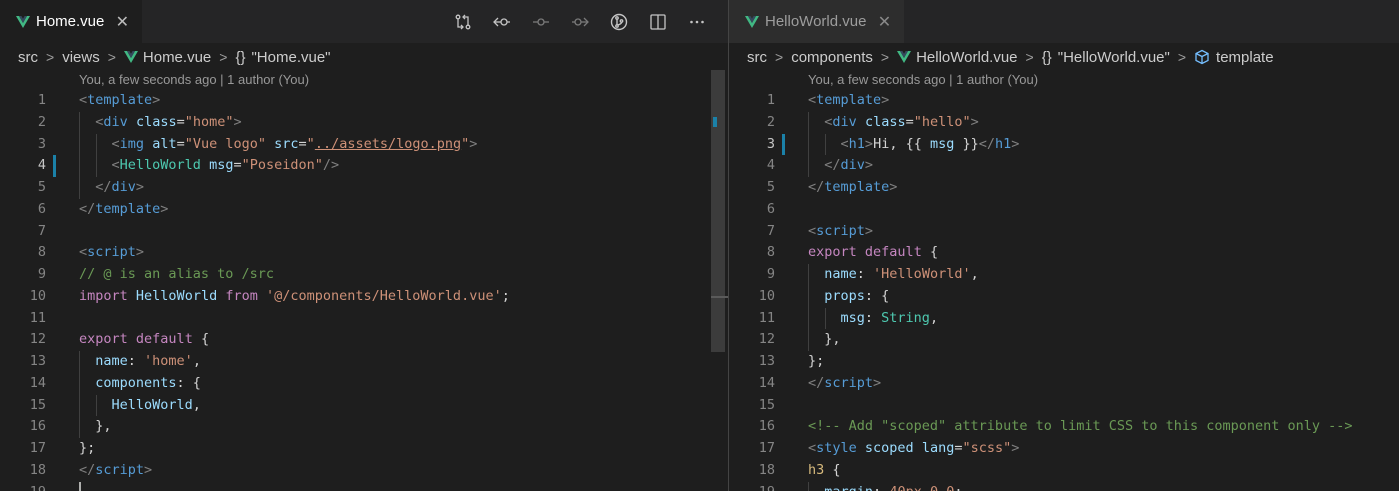  What do you see at coordinates (766, 295) in the screenshot?
I see `line-number: 10` at bounding box center [766, 295].